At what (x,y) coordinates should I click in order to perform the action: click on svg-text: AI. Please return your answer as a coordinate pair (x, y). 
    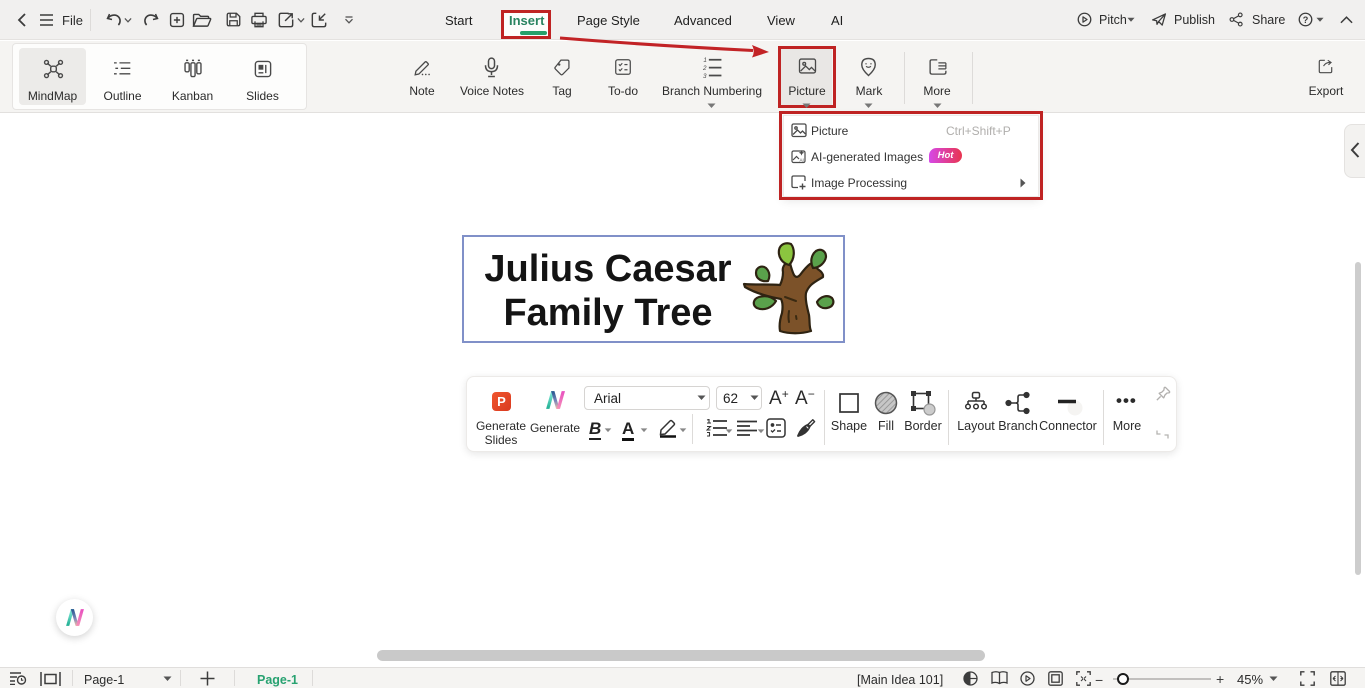
    Looking at the image, I should click on (802, 160).